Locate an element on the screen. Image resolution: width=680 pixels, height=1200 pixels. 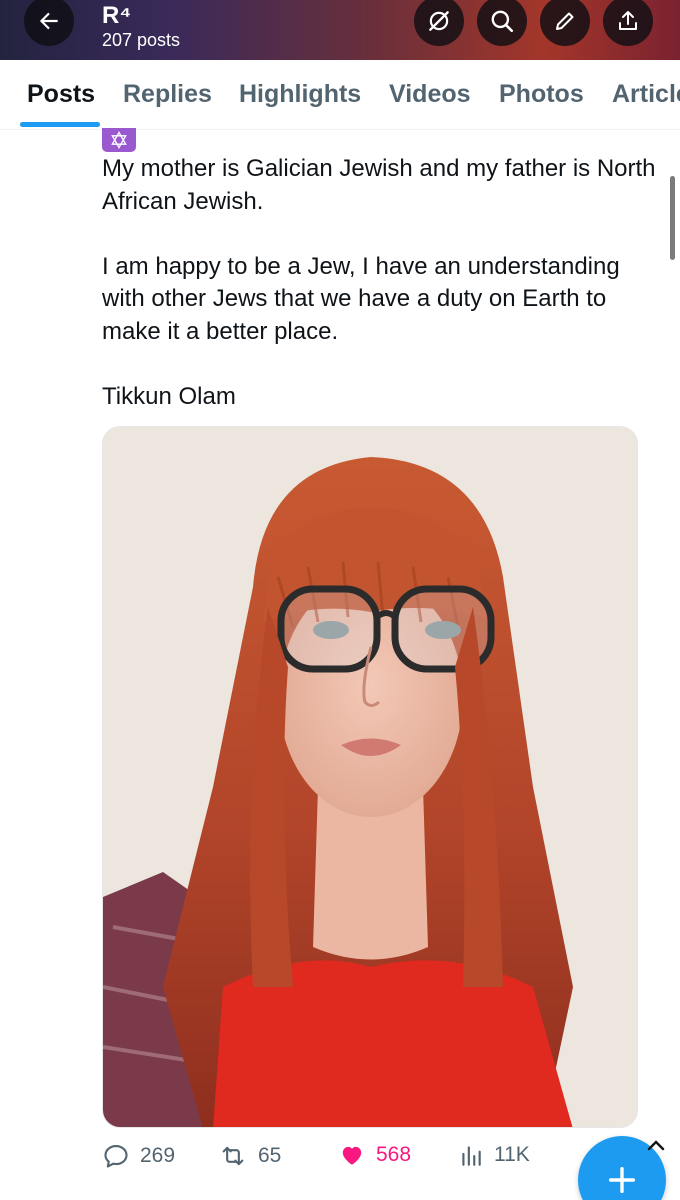
views-action: 11K is located at coordinates (494, 1155).